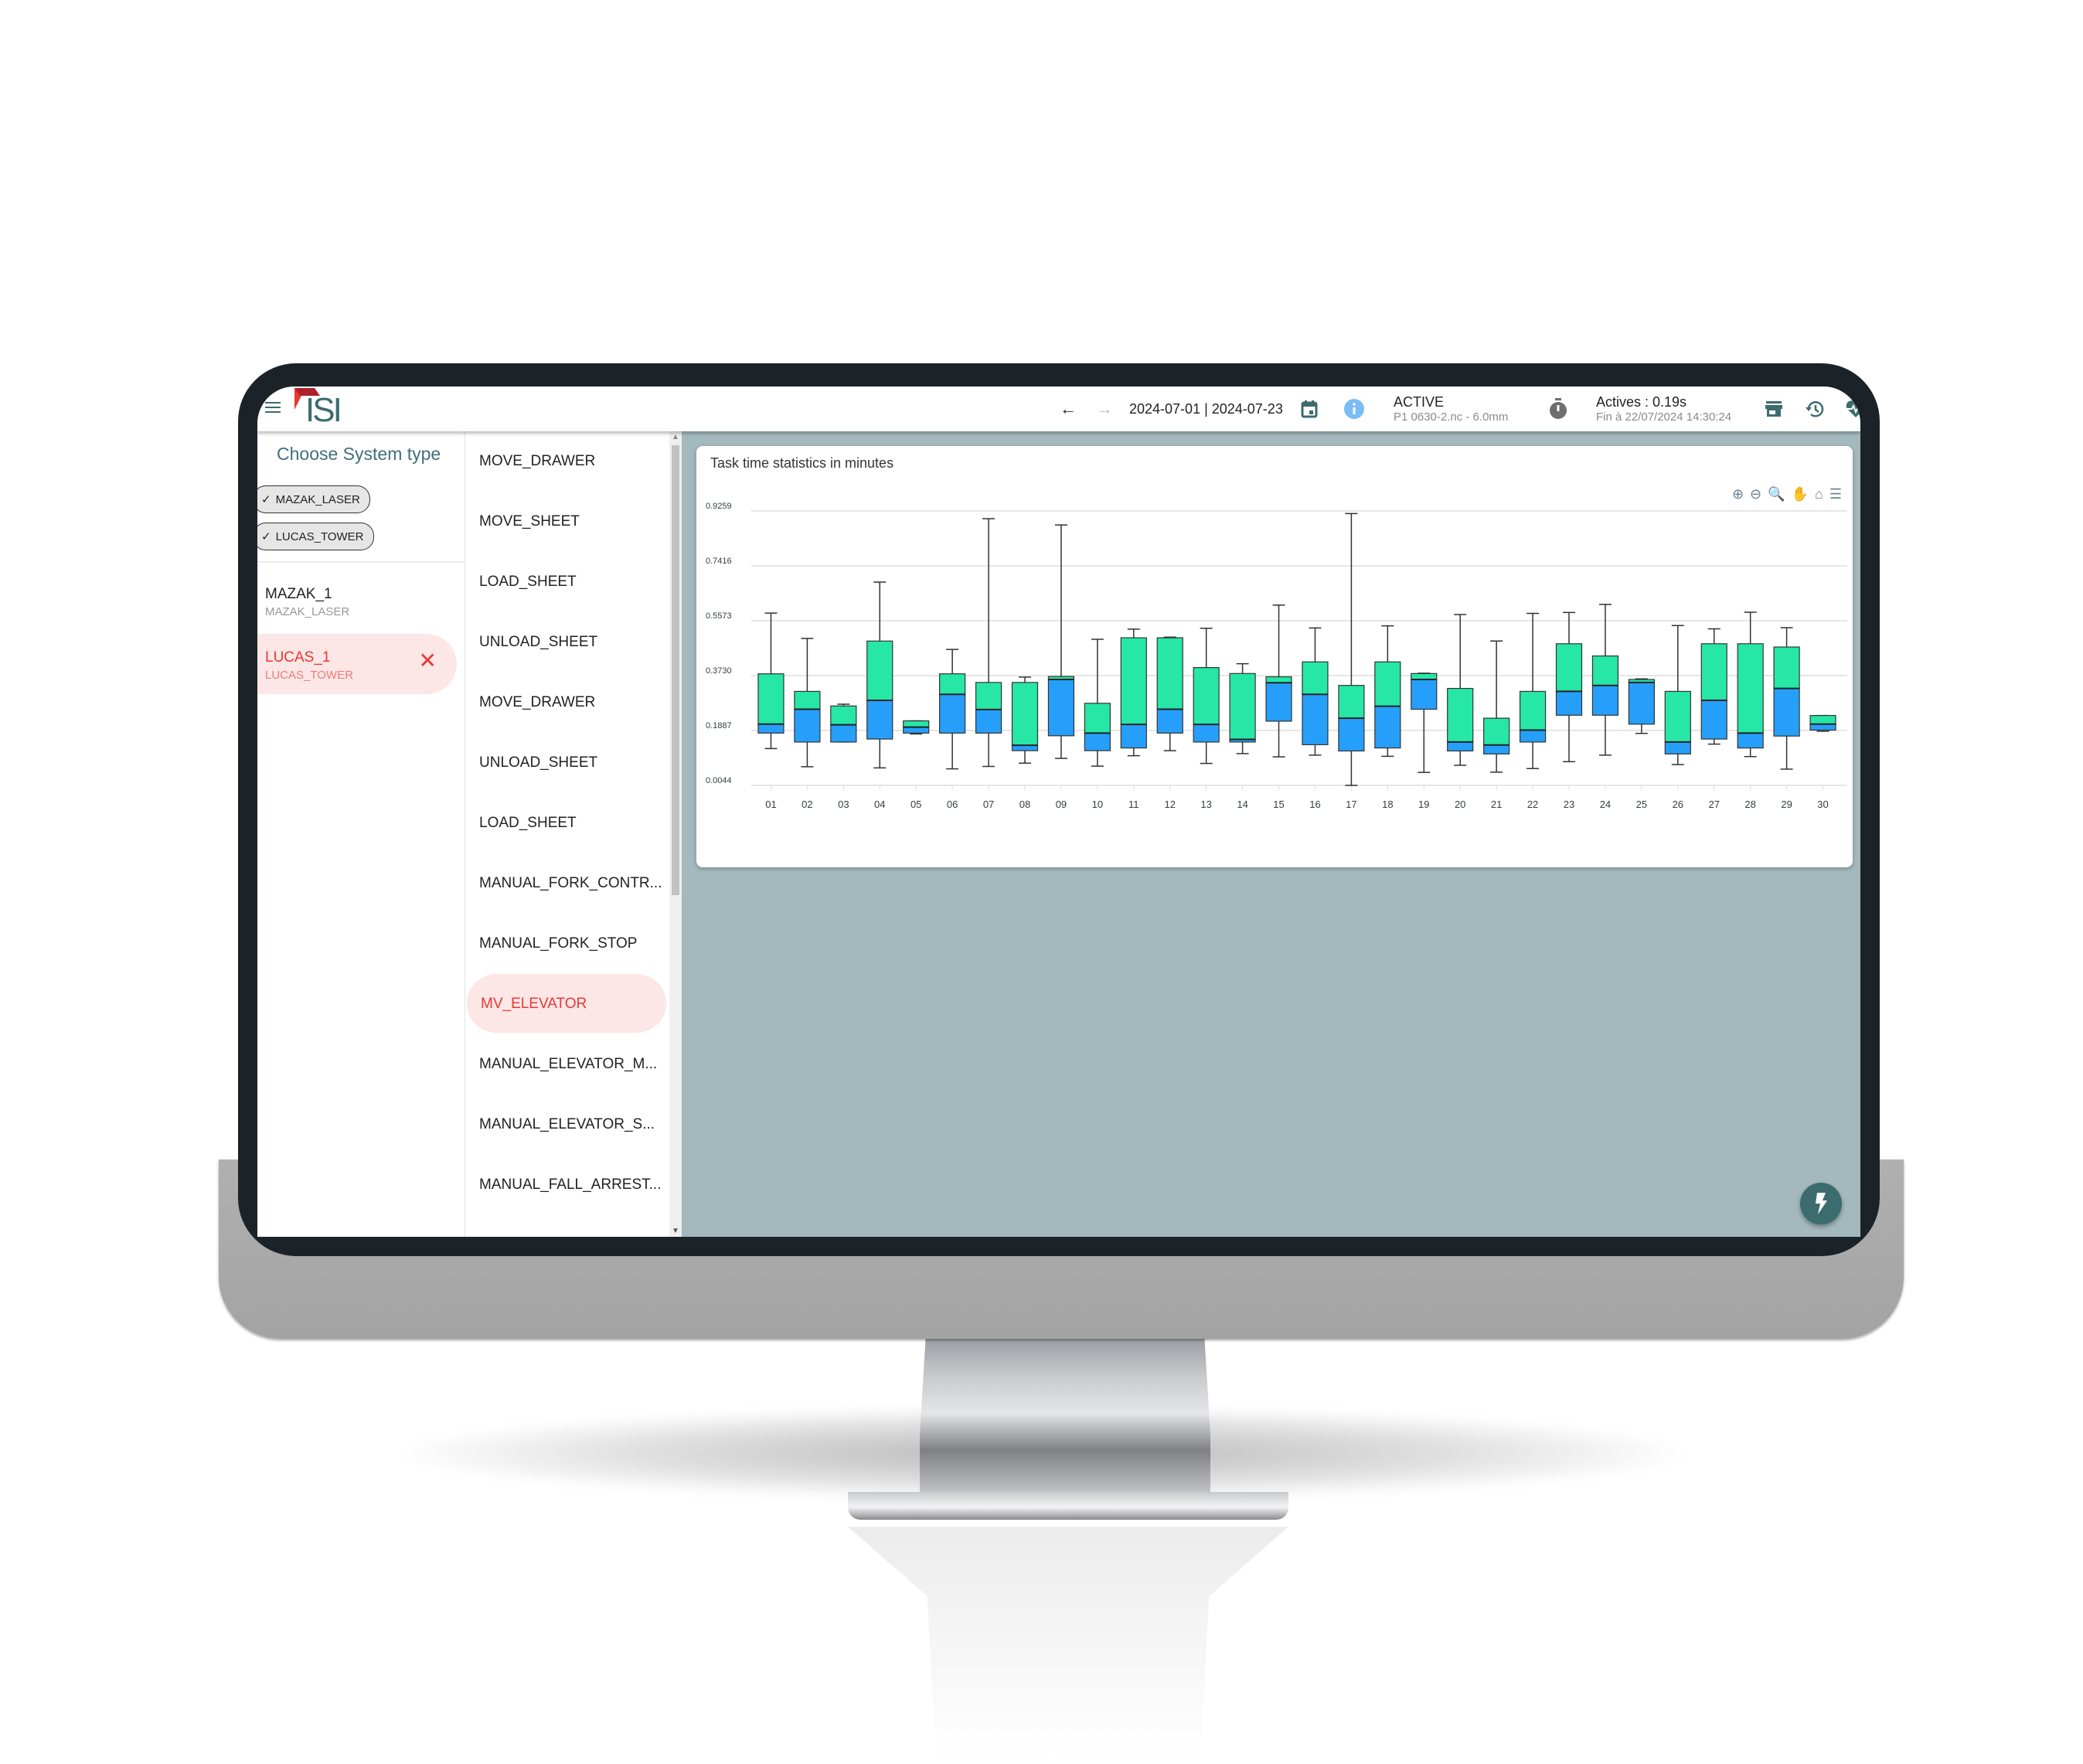  I want to click on x-tick-label: 24, so click(1605, 805).